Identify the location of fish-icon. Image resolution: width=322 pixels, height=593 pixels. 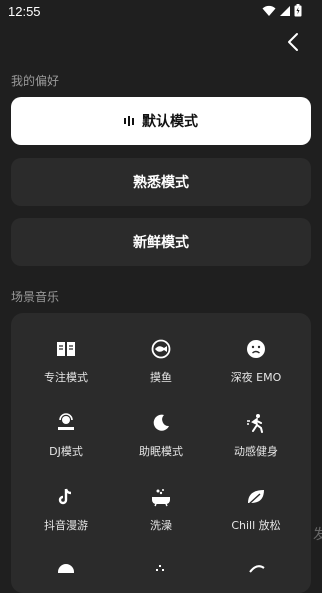
(161, 349).